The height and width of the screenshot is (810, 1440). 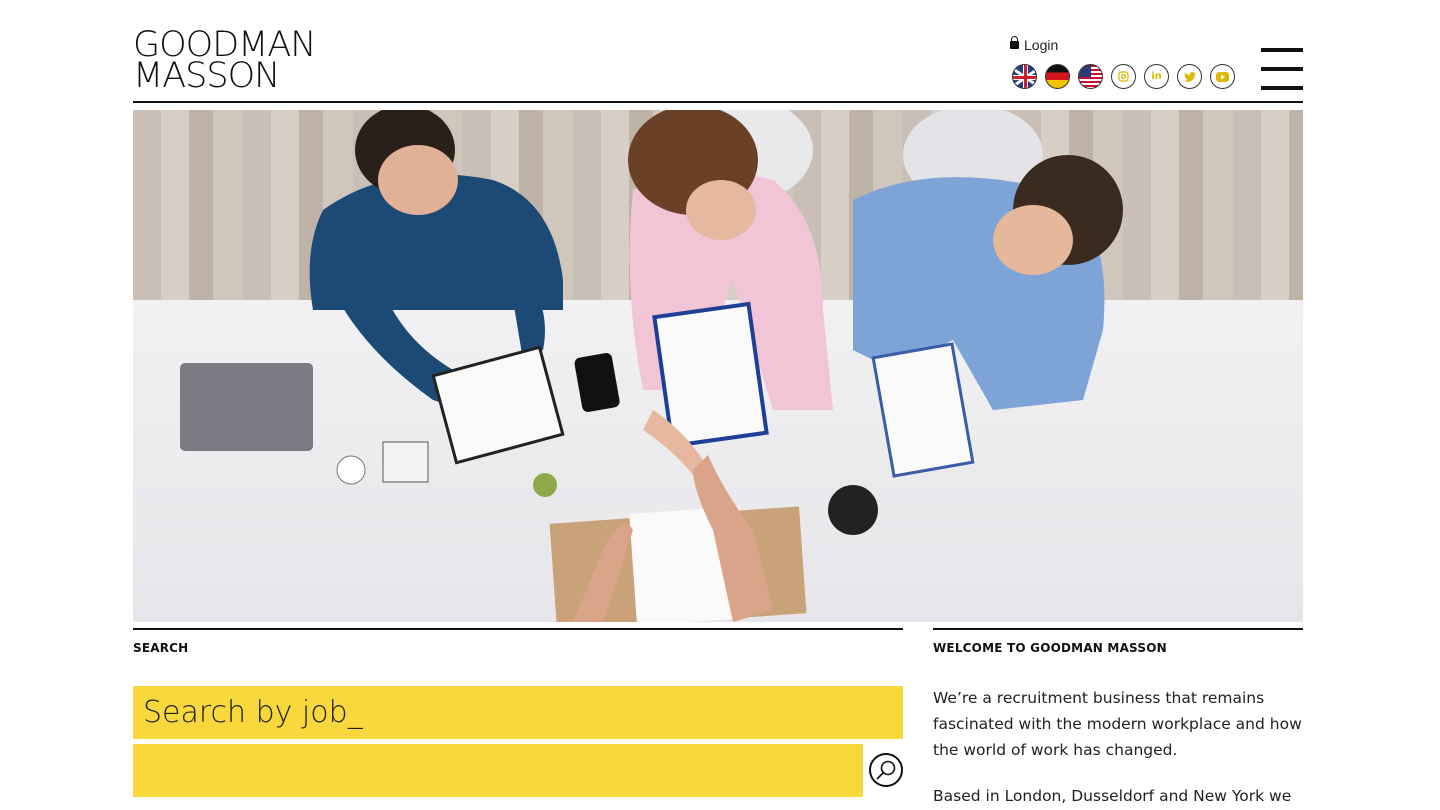 What do you see at coordinates (518, 629) in the screenshot?
I see `search-section-divider` at bounding box center [518, 629].